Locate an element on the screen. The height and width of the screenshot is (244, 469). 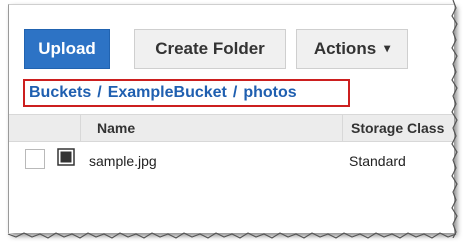
table-header: Name Storage Class is located at coordinates (231, 128).